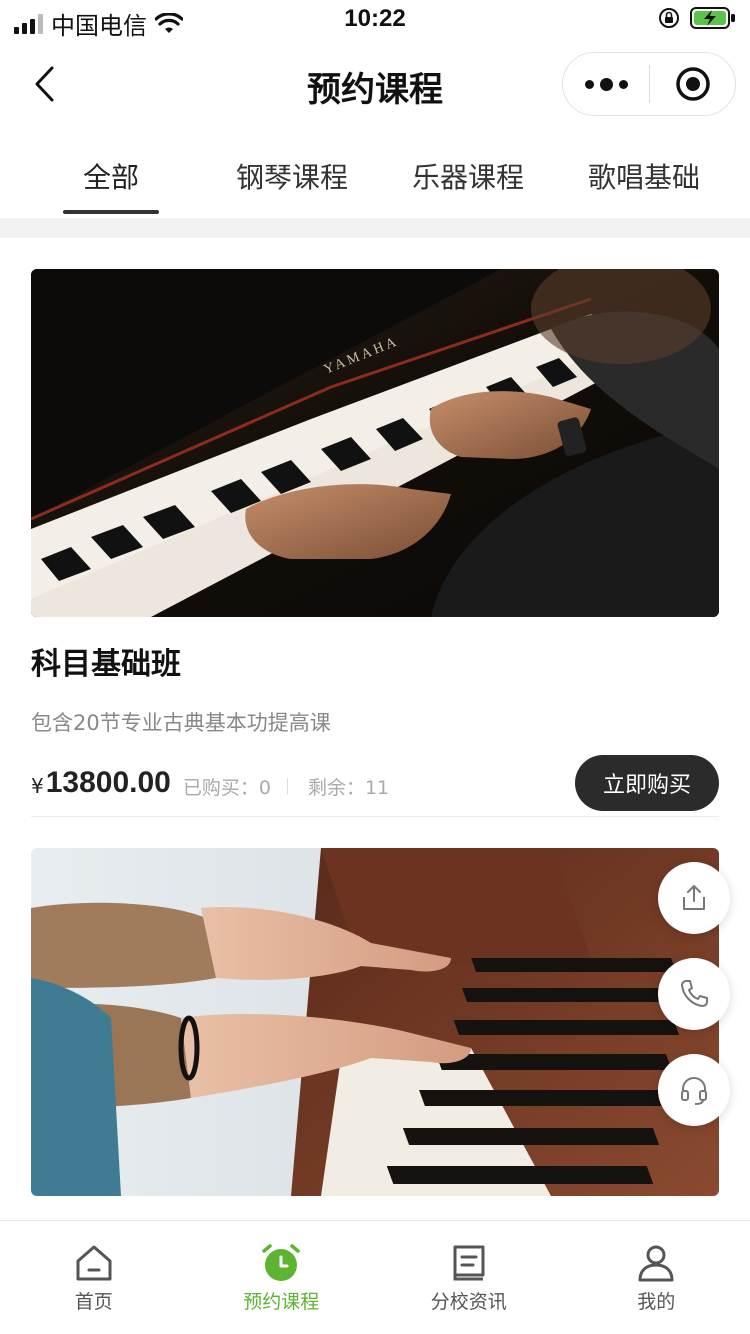  I want to click on course-price: 13800.00, so click(108, 782).